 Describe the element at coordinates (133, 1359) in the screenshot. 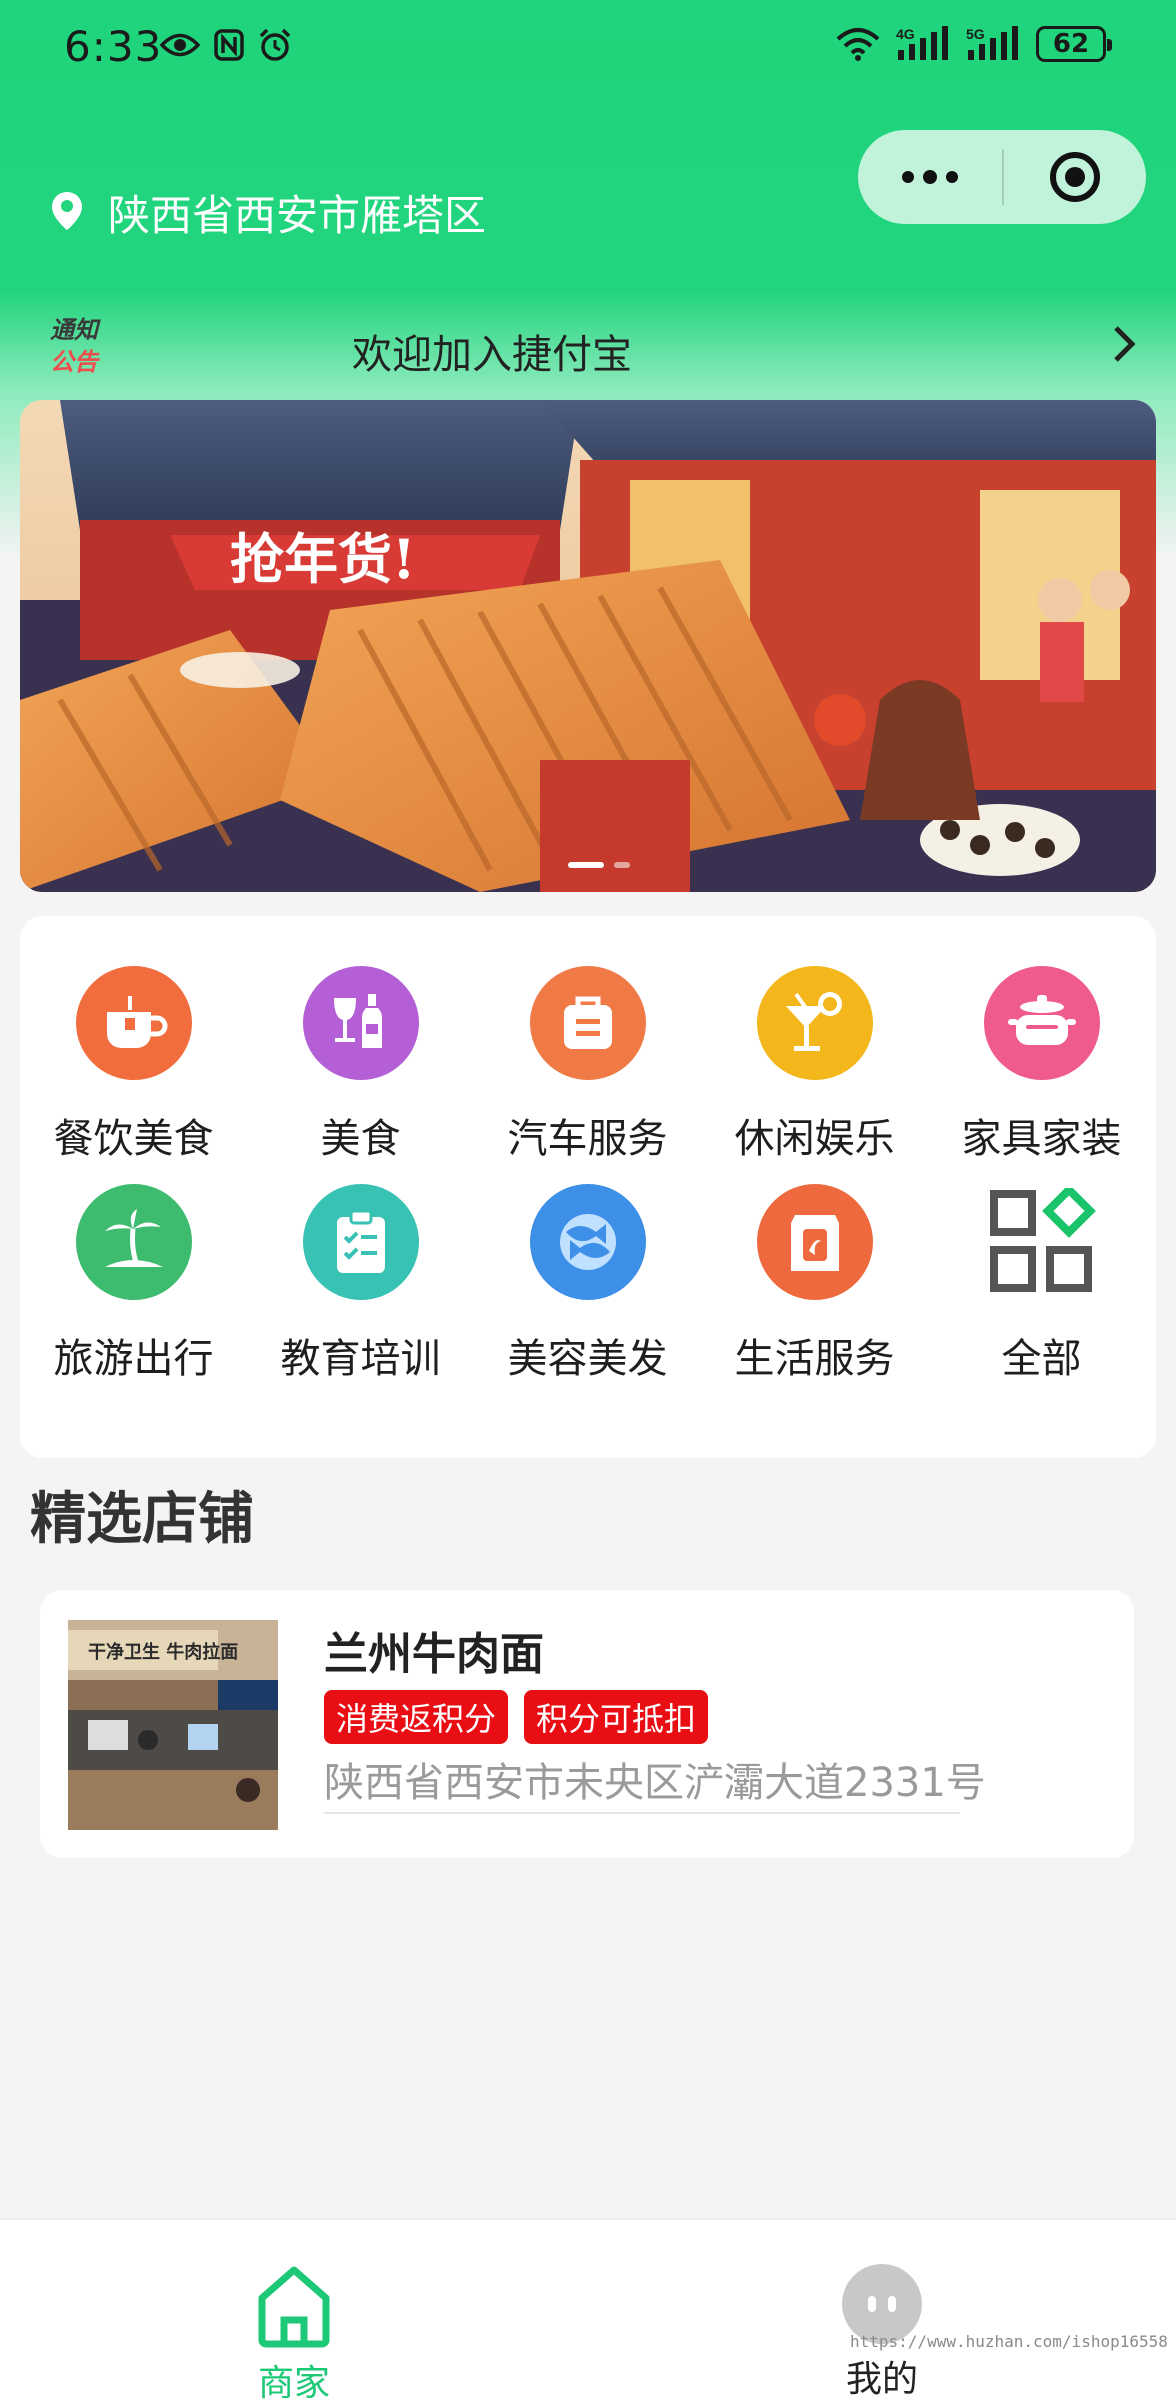

I see `category-label: 旅游出行` at that location.